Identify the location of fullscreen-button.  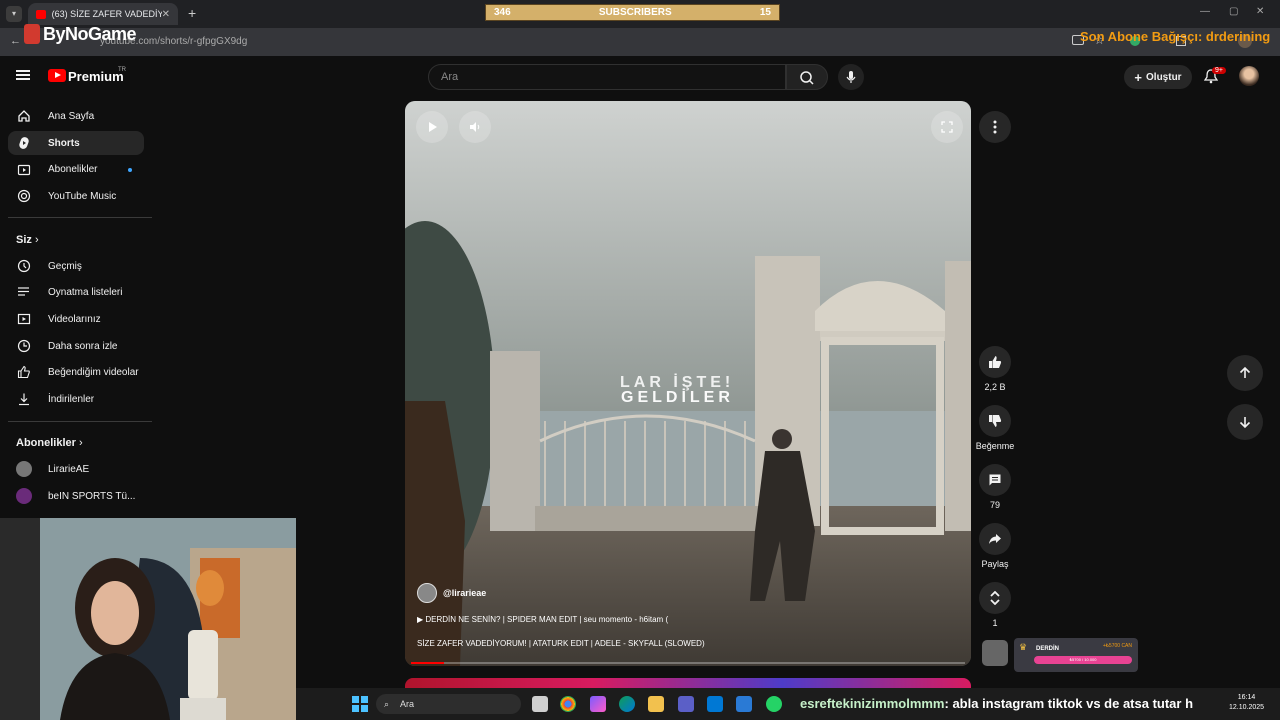
(947, 127).